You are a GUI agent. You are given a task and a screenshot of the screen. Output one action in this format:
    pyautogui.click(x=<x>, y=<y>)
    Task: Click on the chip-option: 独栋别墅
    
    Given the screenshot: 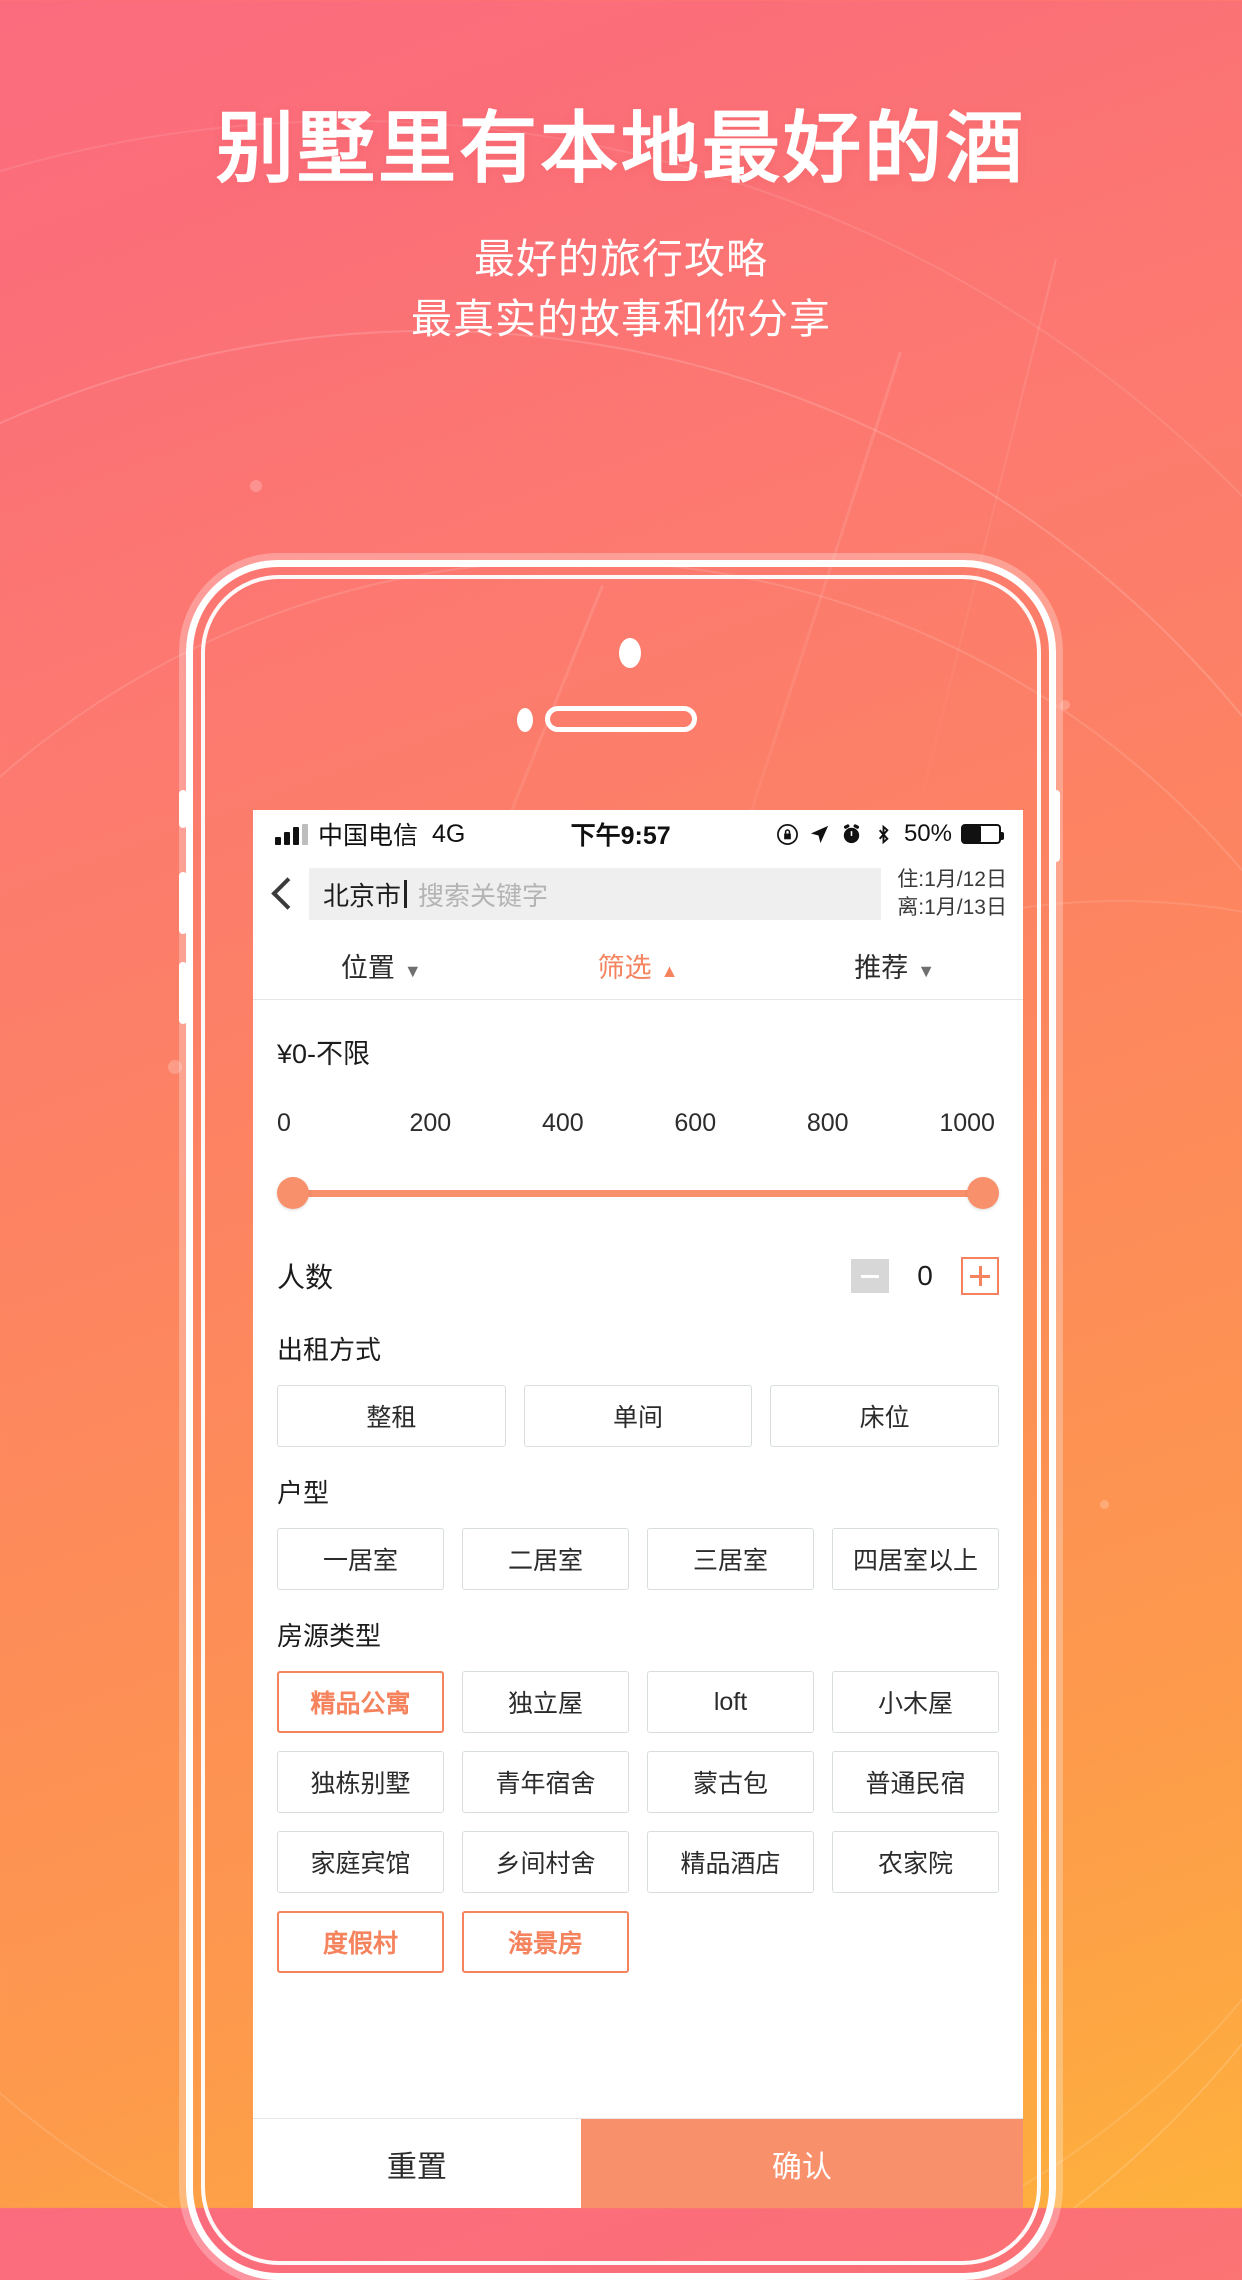 What is the action you would take?
    pyautogui.click(x=360, y=1782)
    